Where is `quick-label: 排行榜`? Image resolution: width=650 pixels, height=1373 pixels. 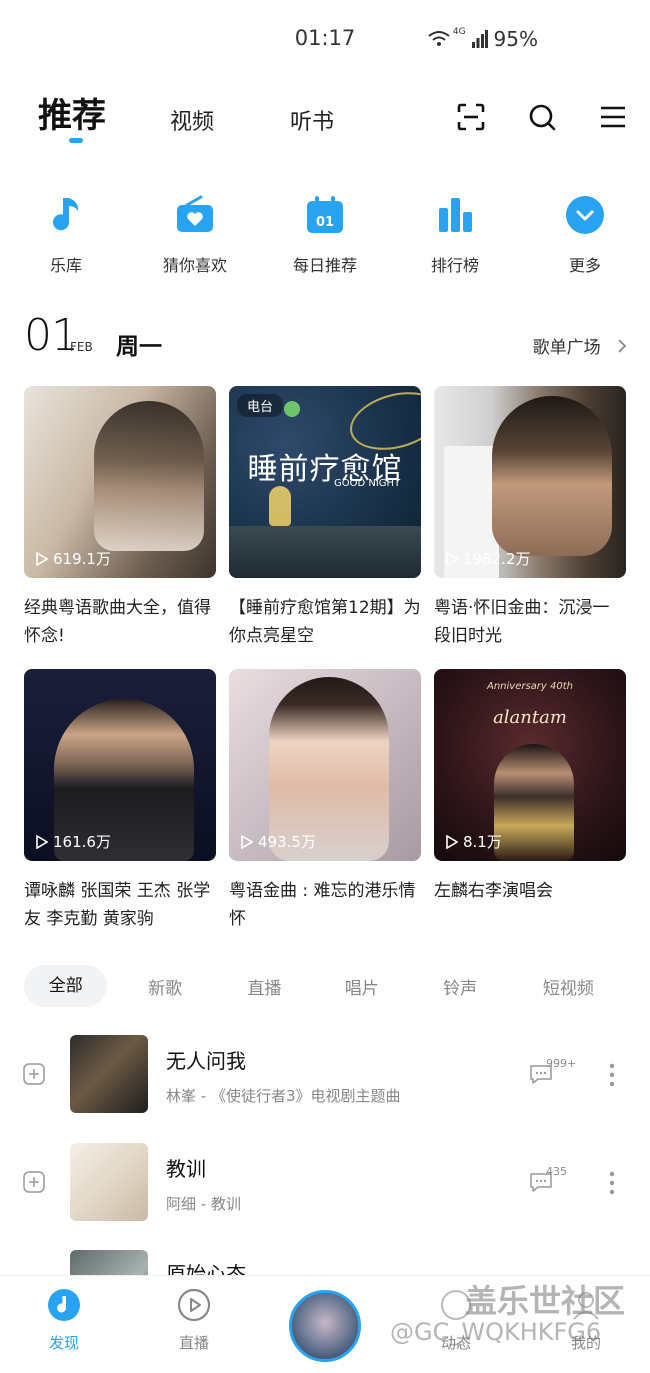 quick-label: 排行榜 is located at coordinates (454, 265).